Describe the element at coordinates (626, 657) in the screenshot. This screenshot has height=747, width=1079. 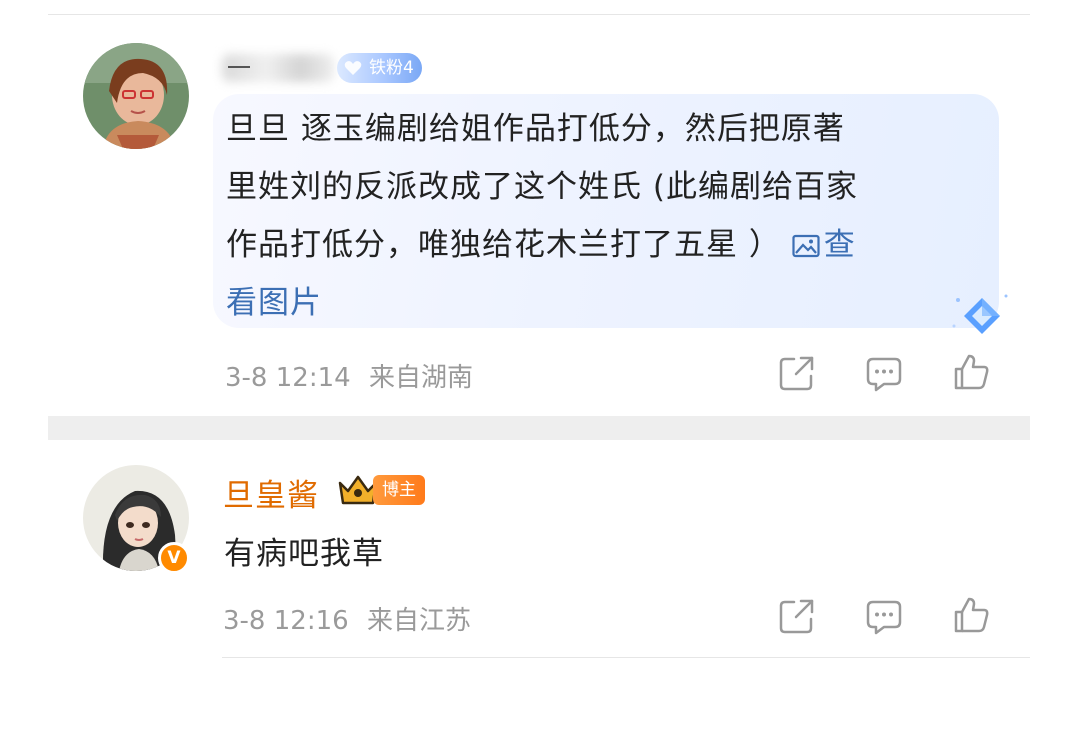
I see `bottom-divider` at that location.